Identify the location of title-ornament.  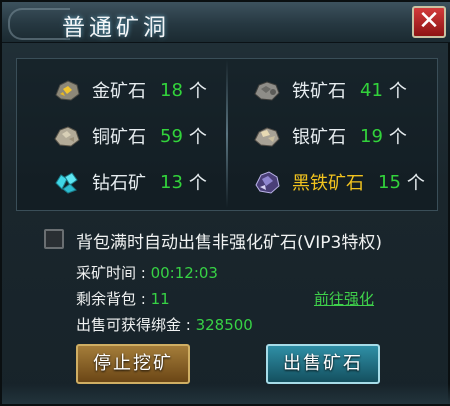
(39, 24).